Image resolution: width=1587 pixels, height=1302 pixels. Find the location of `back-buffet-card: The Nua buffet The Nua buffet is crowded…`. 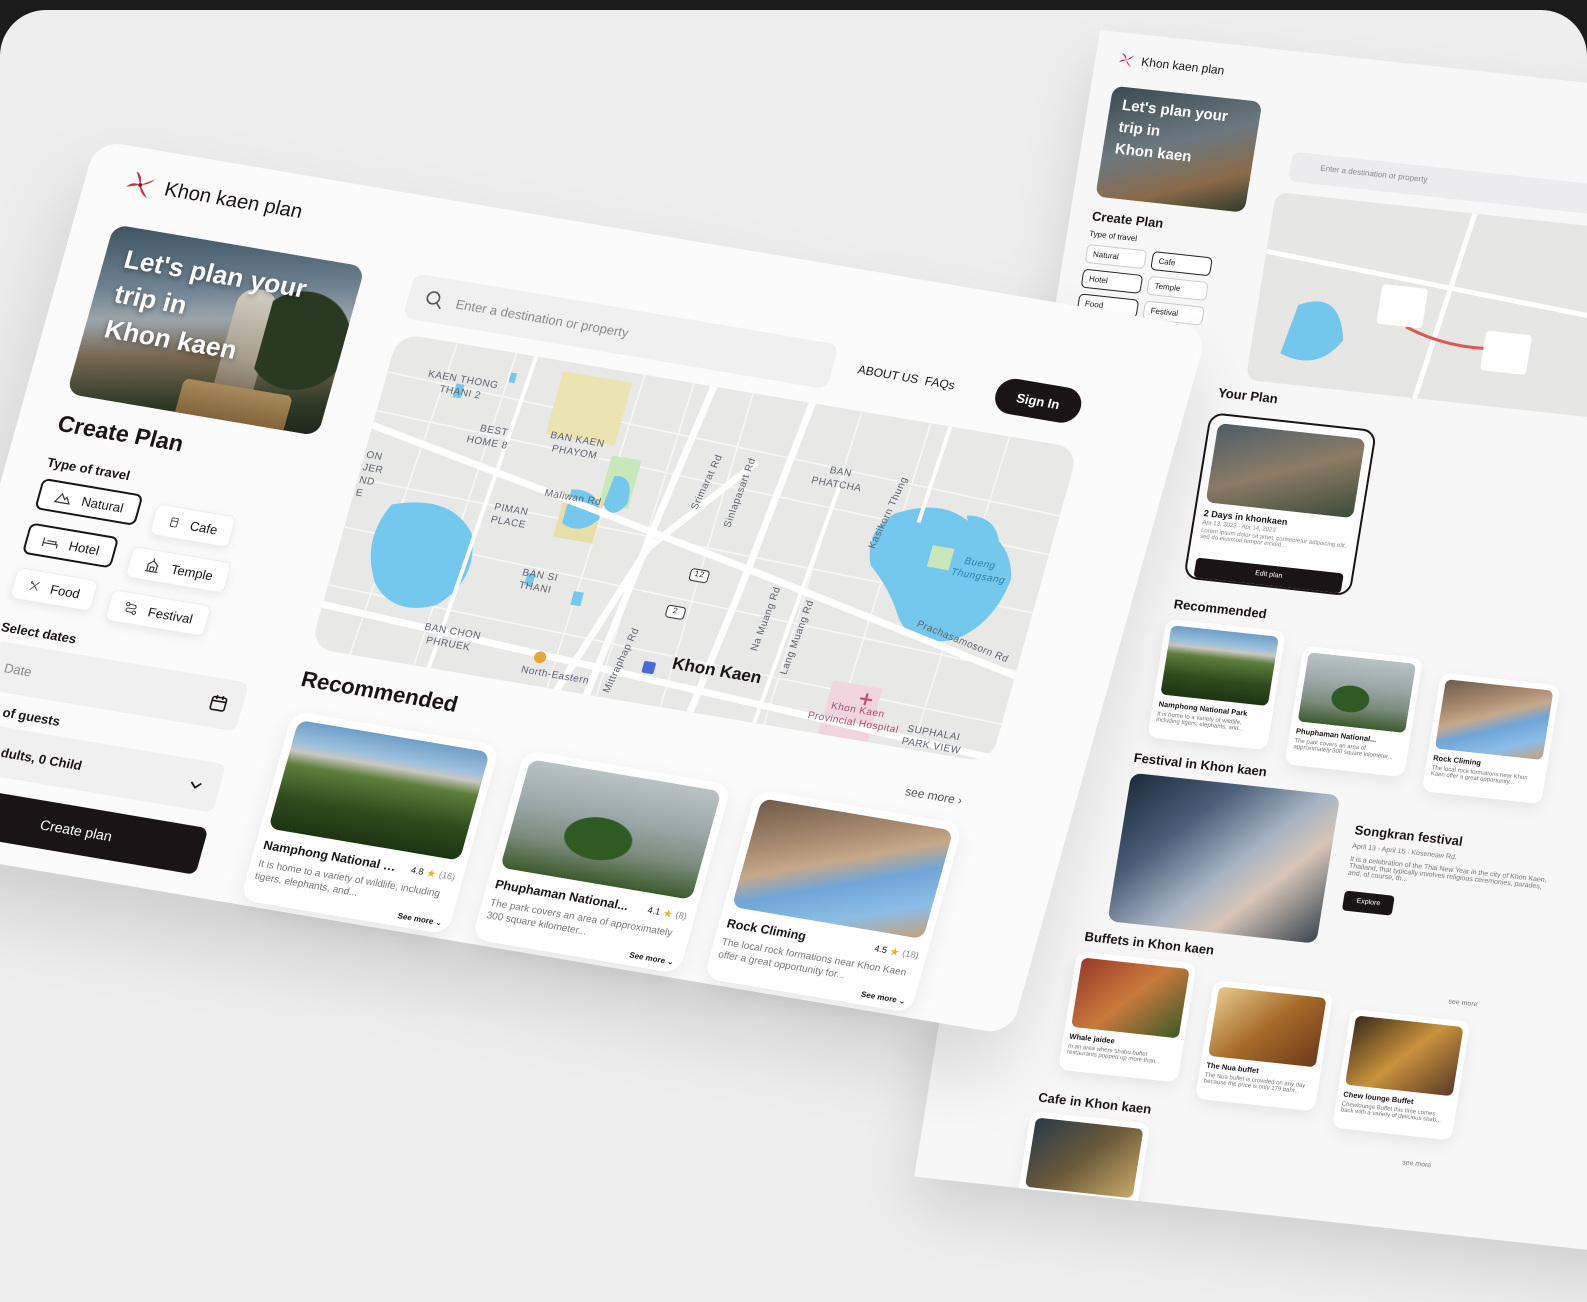

back-buffet-card: The Nua buffet The Nua buffet is crowded… is located at coordinates (1264, 1045).